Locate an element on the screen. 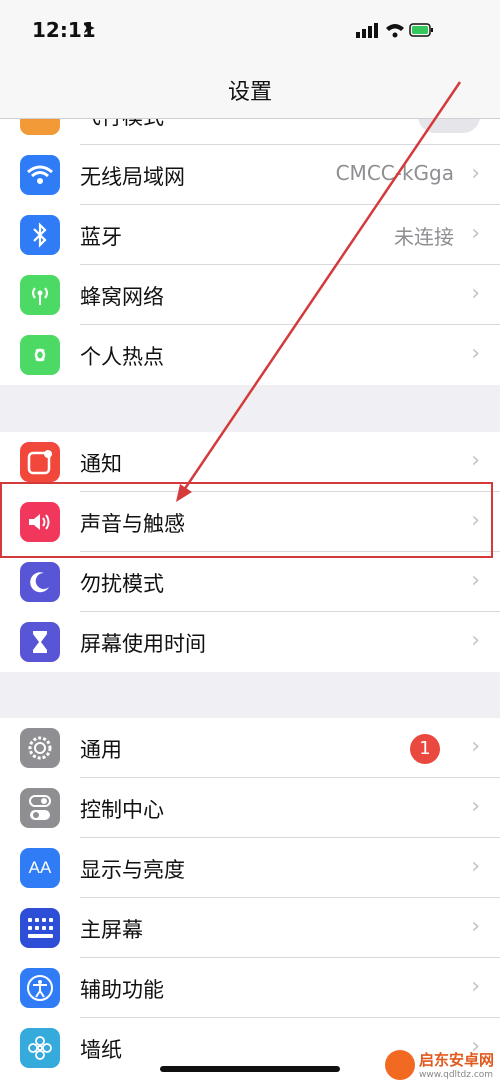  watermark-url: www.qdltdz.com is located at coordinates (456, 1075).